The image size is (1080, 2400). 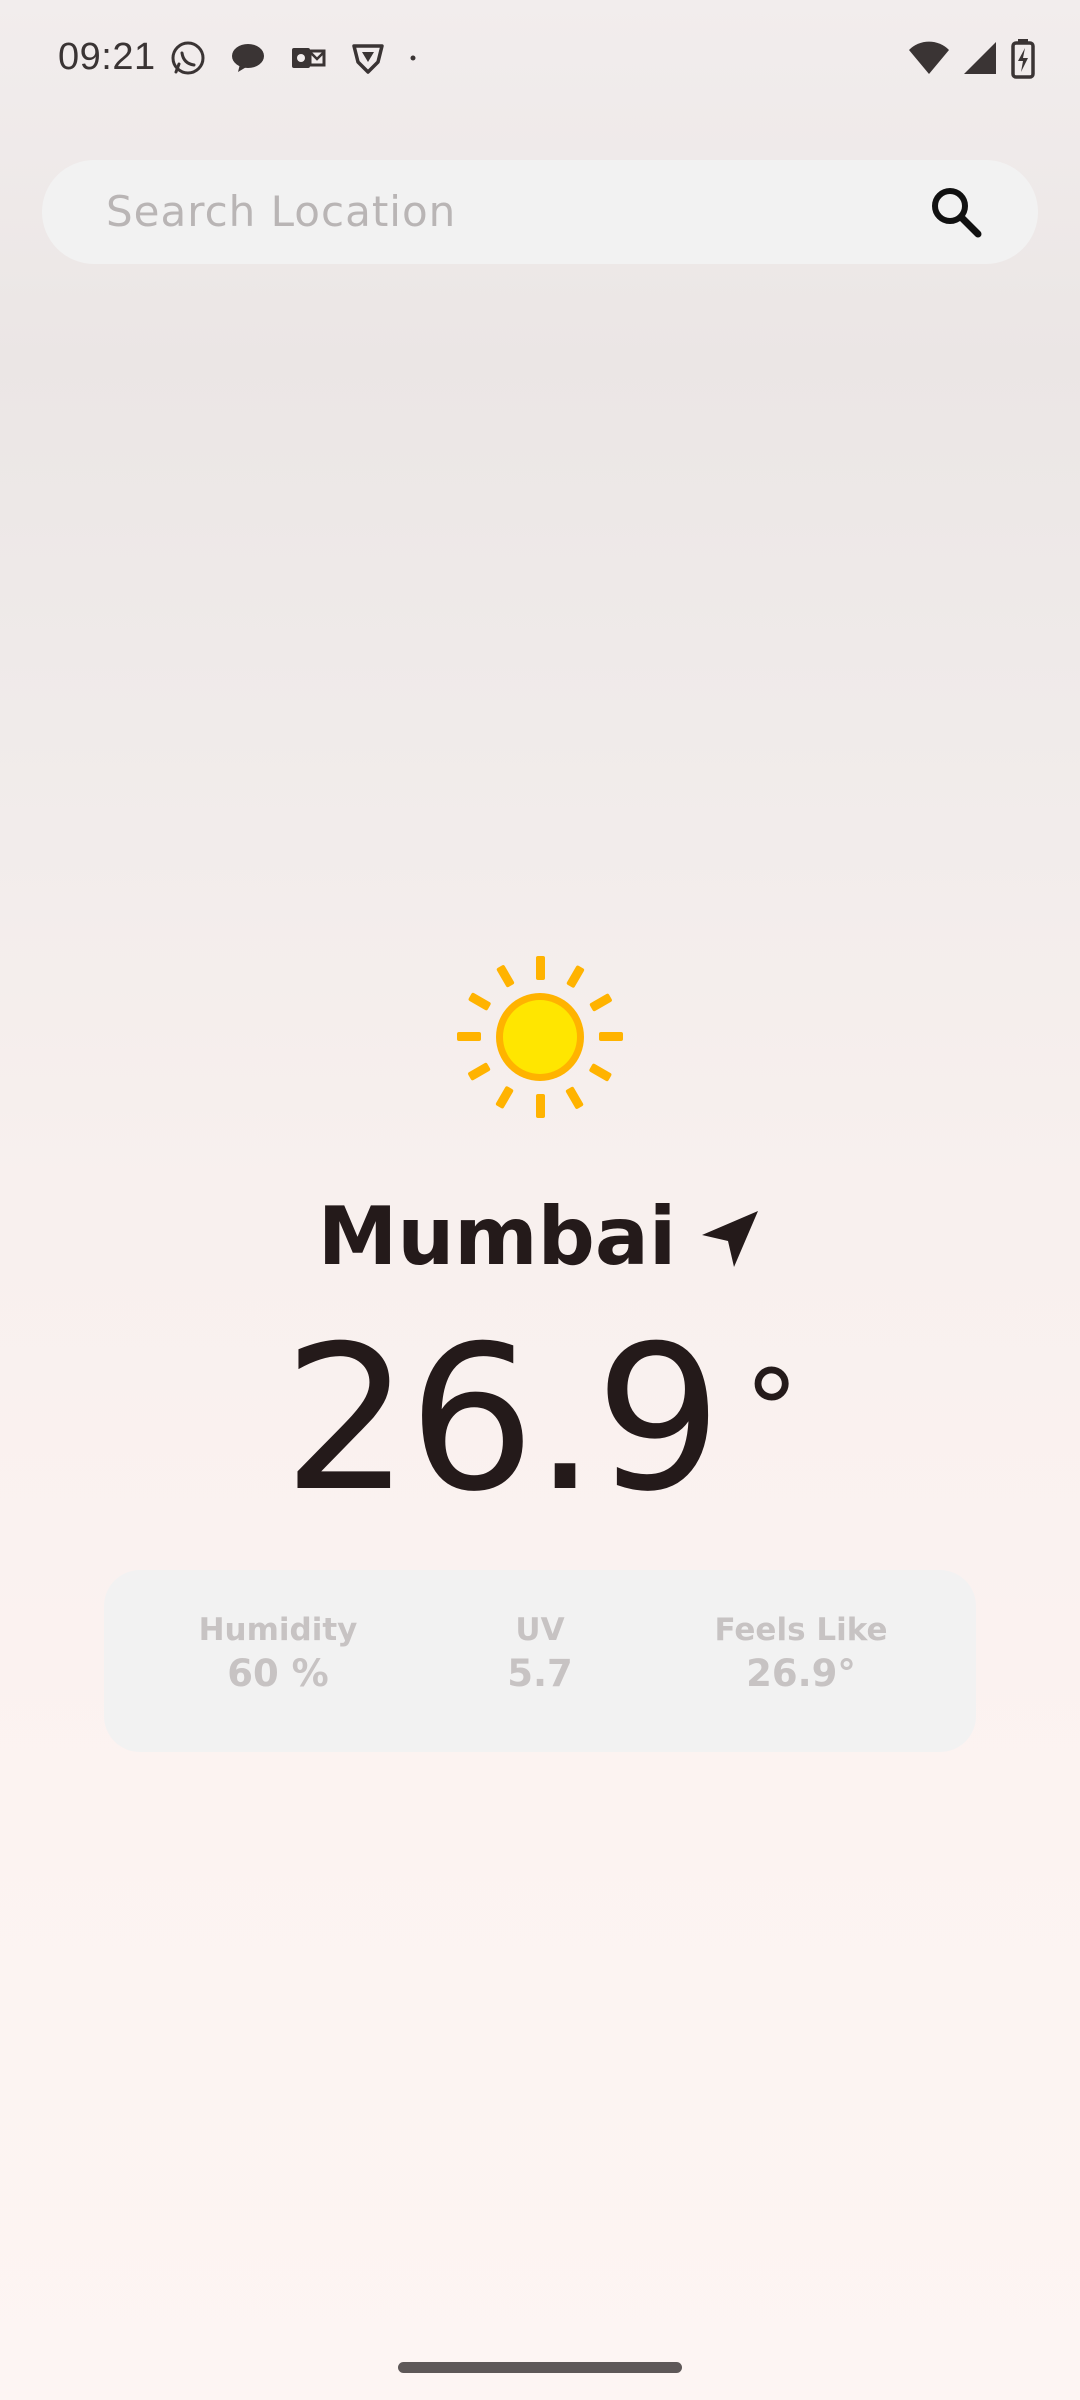 What do you see at coordinates (980, 58) in the screenshot?
I see `signal-icon` at bounding box center [980, 58].